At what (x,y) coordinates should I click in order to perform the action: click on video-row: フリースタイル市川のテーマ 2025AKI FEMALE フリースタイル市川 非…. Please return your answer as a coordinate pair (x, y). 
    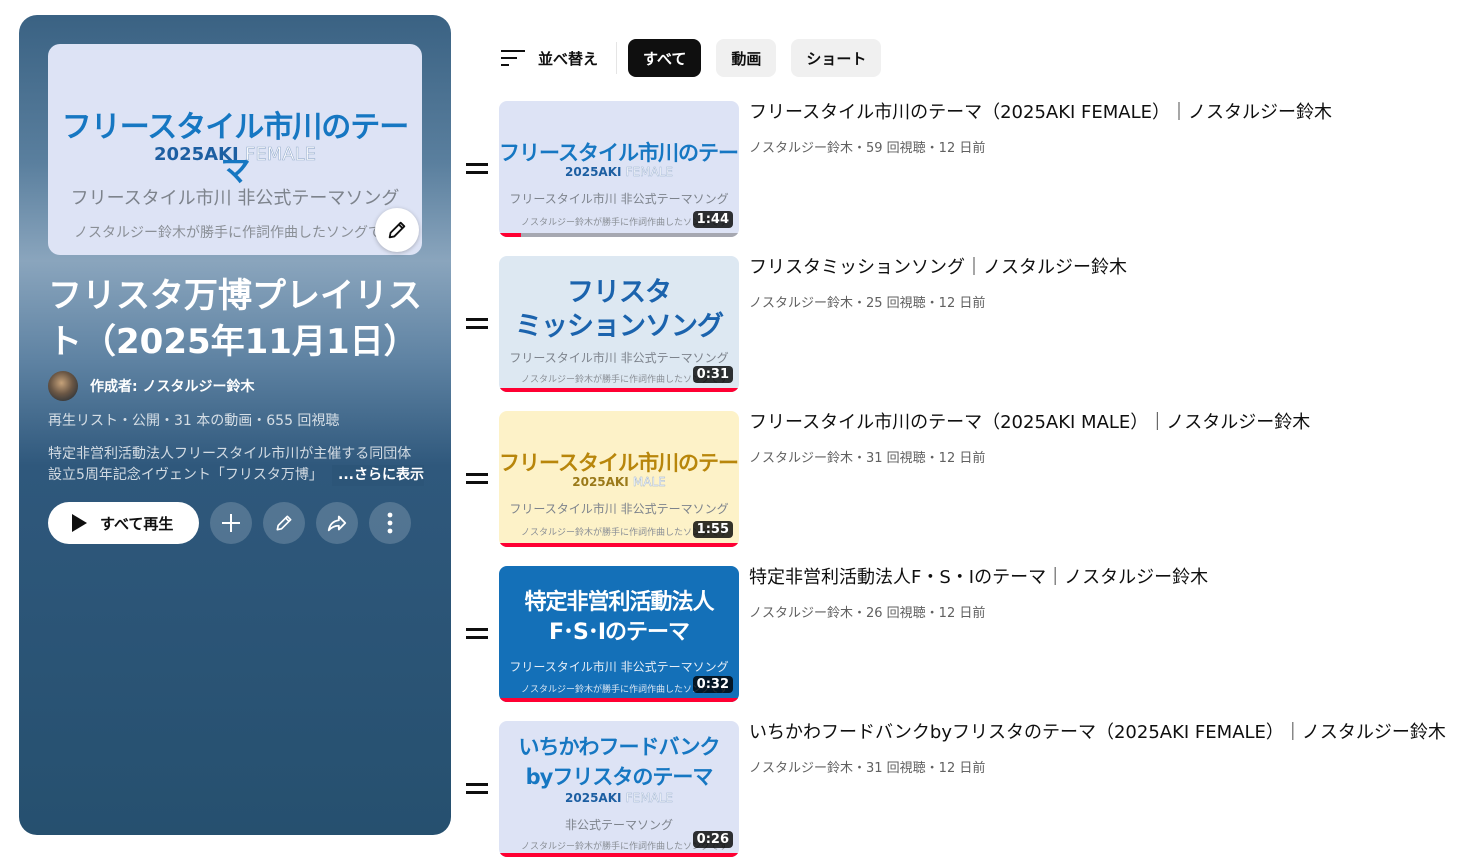
    Looking at the image, I should click on (961, 178).